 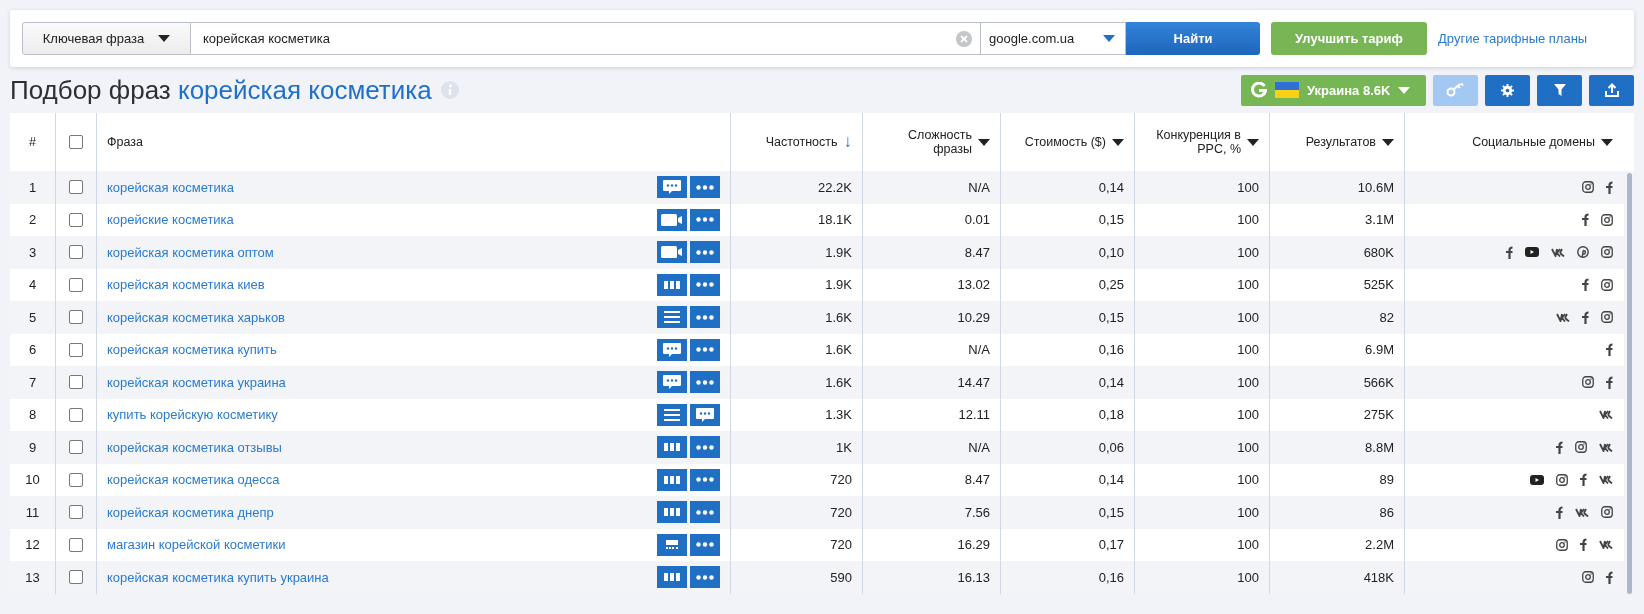 What do you see at coordinates (382, 252) in the screenshot?
I see `phrase-link: корейская косметика оптом` at bounding box center [382, 252].